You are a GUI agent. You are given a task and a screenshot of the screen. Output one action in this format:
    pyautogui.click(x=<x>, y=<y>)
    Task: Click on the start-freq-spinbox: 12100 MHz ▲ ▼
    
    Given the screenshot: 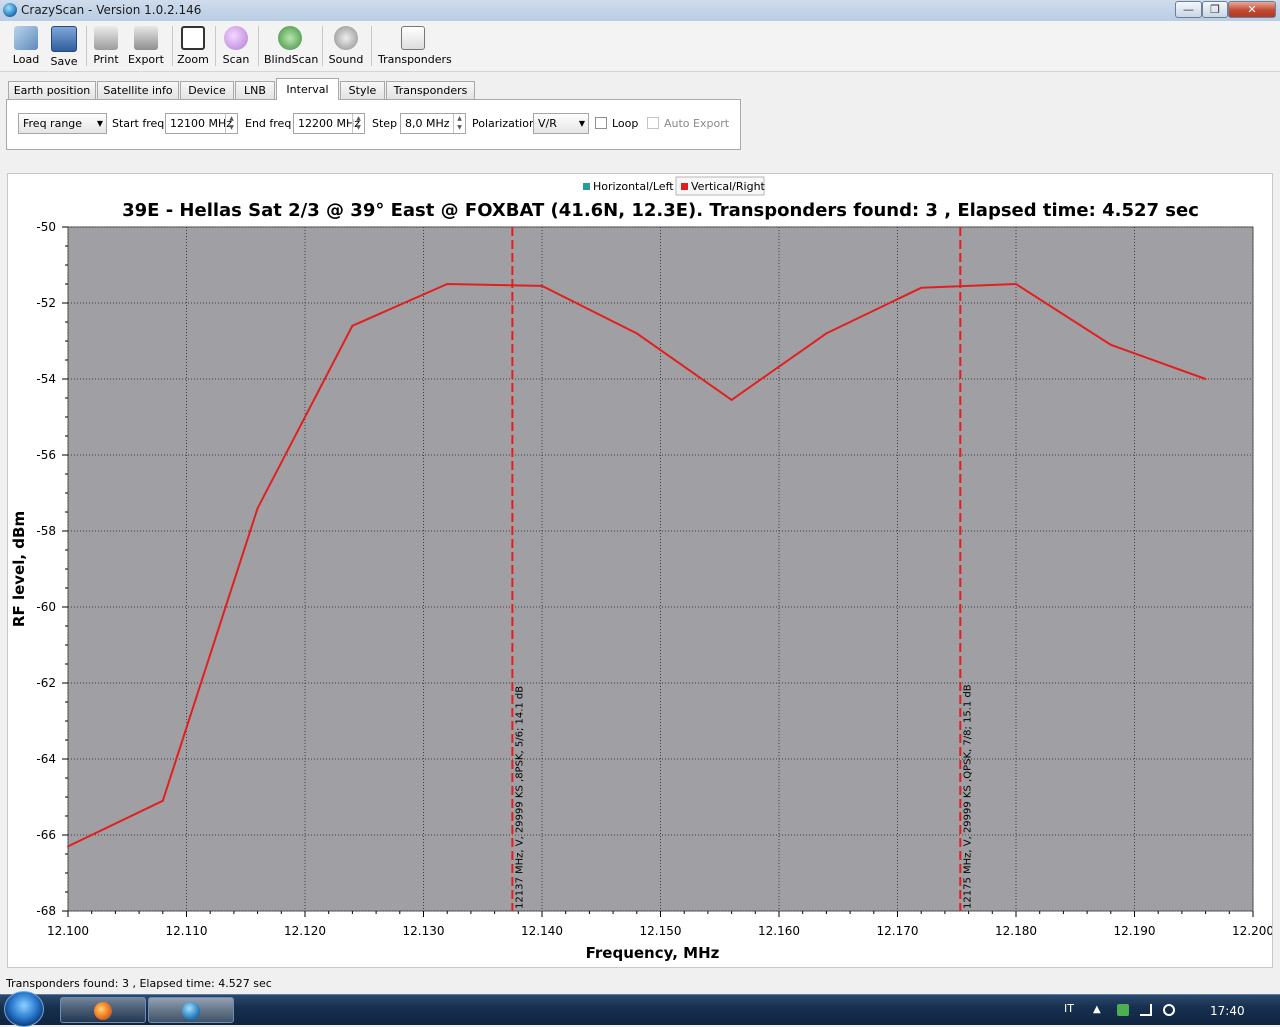 What is the action you would take?
    pyautogui.click(x=201, y=123)
    